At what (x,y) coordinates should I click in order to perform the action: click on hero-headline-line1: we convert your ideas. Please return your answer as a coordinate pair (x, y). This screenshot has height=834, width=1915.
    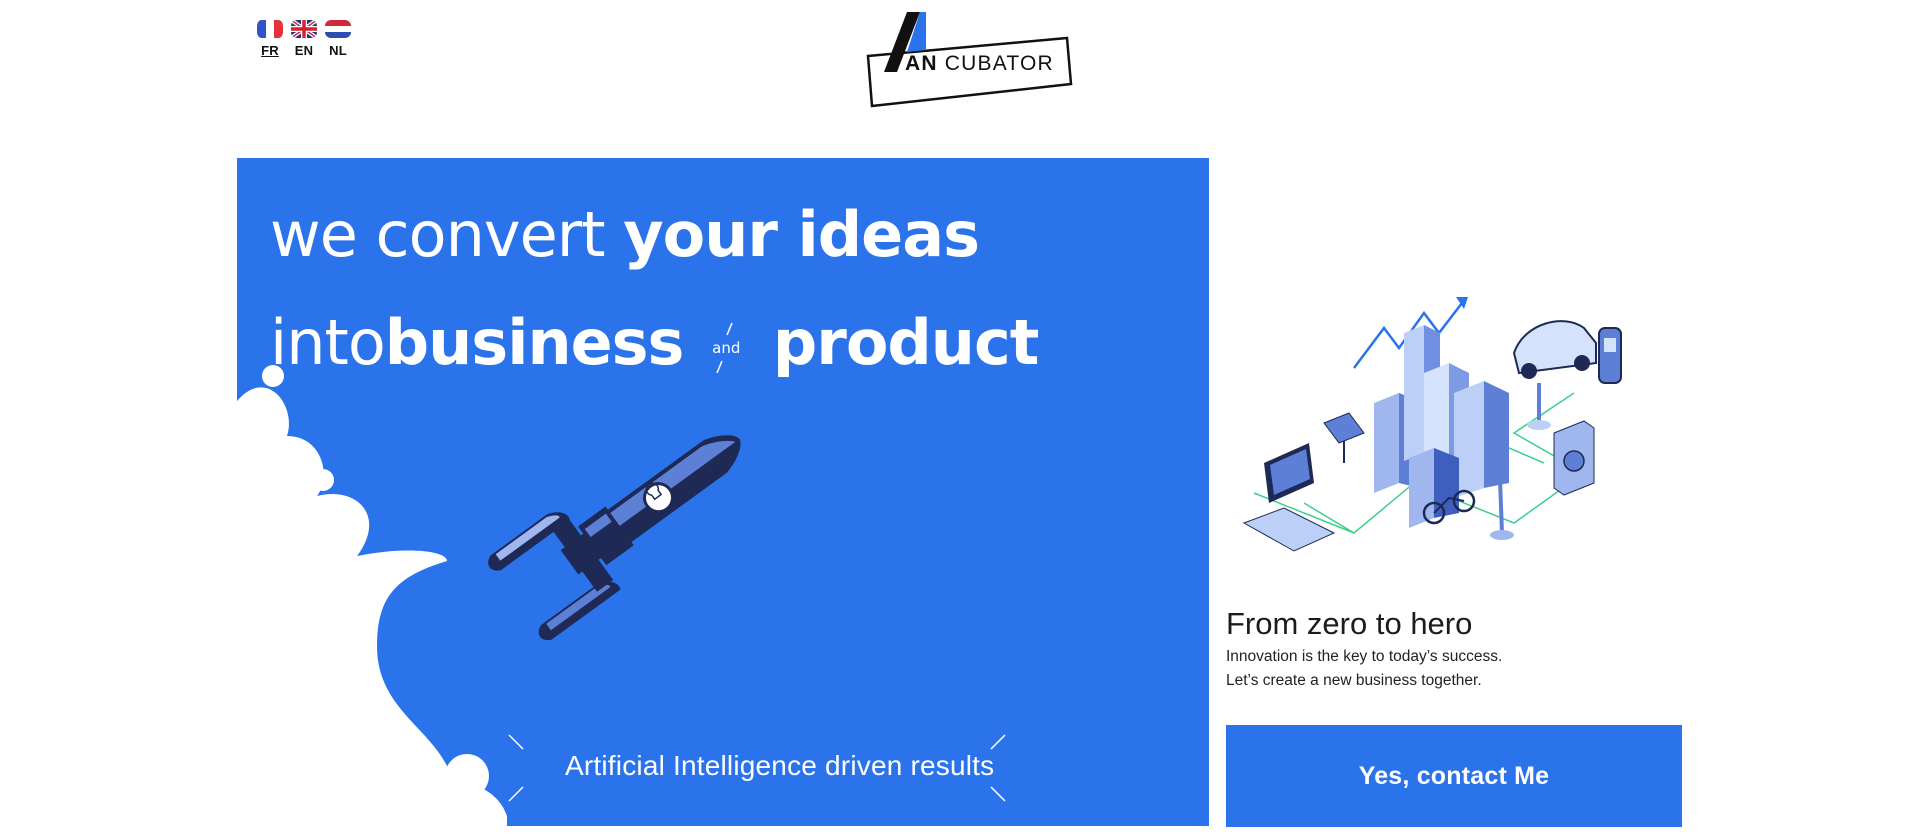
    Looking at the image, I should click on (625, 234).